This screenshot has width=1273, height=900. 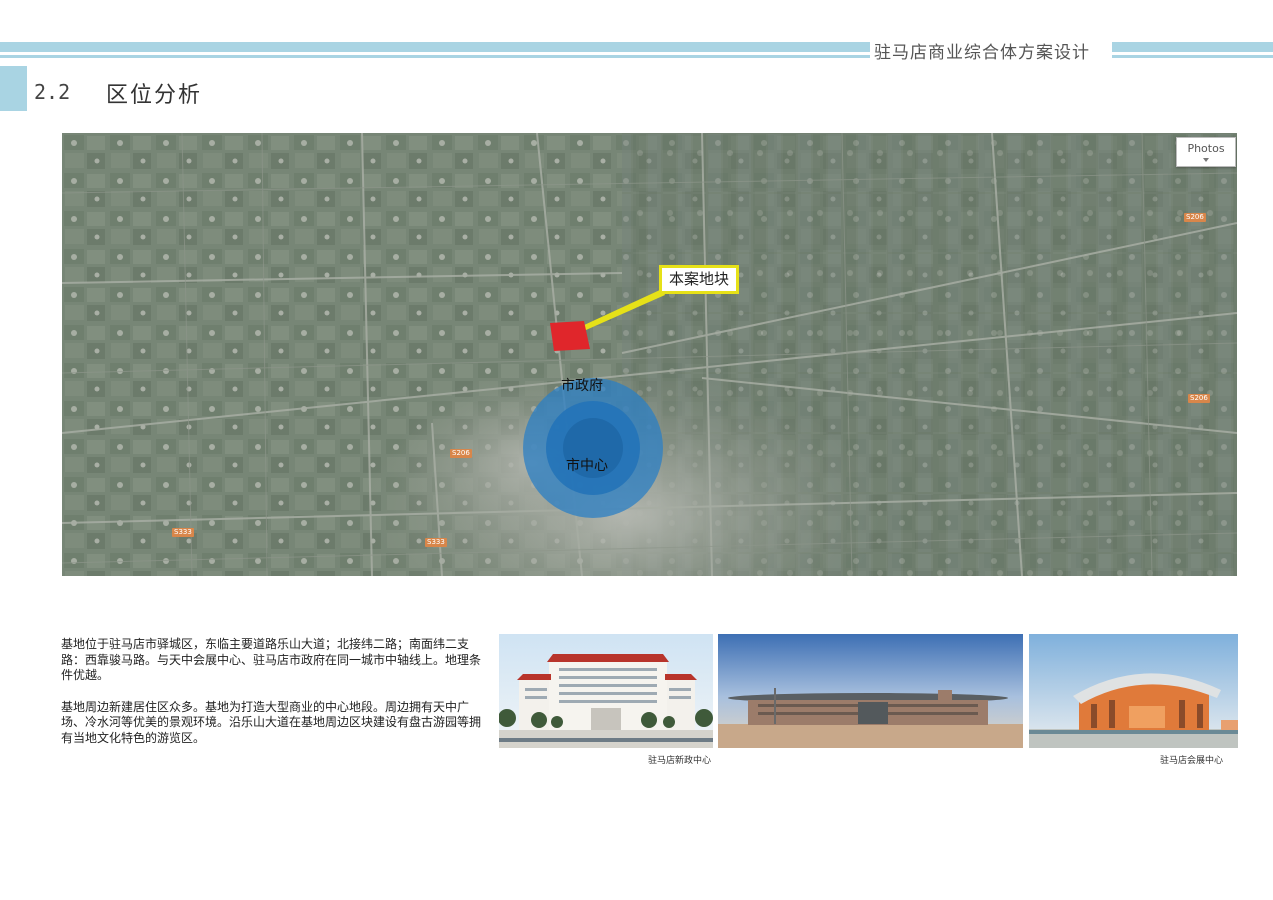 I want to click on city-center-label: 市中心, so click(x=587, y=466).